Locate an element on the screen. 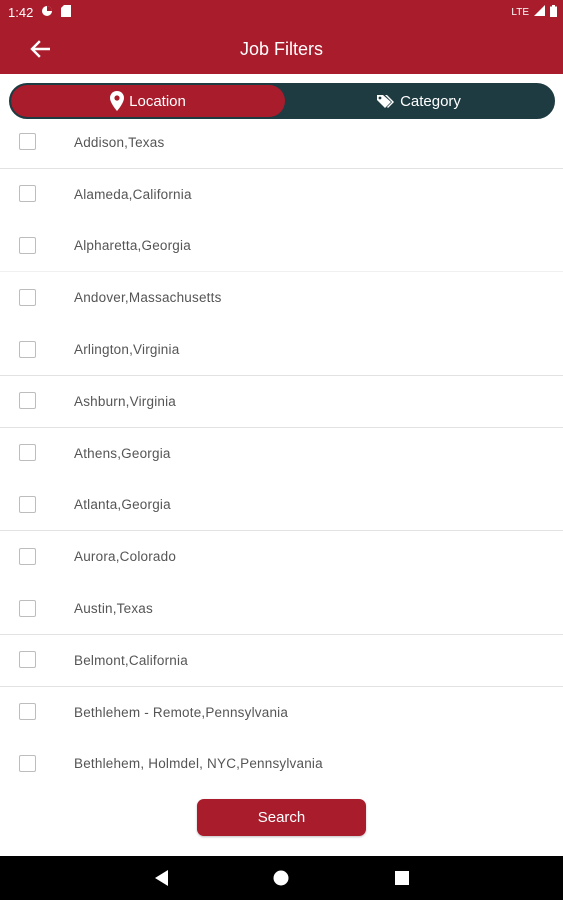 This screenshot has width=563, height=900. location-label: Athens,Georgia is located at coordinates (122, 453).